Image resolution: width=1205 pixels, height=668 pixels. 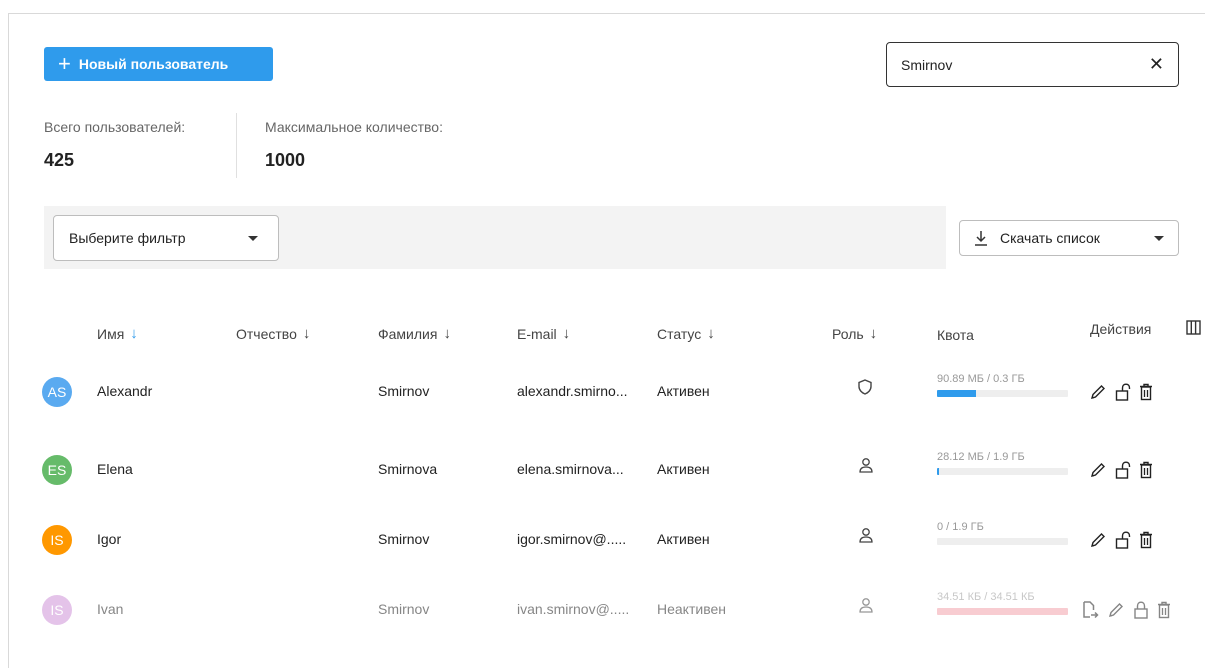 I want to click on search-field: ✕, so click(x=1032, y=64).